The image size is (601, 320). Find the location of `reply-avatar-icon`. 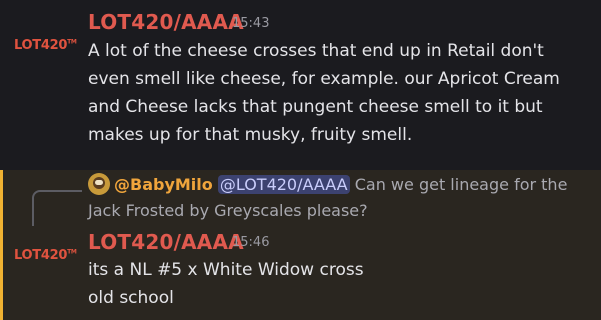

reply-avatar-icon is located at coordinates (99, 184).